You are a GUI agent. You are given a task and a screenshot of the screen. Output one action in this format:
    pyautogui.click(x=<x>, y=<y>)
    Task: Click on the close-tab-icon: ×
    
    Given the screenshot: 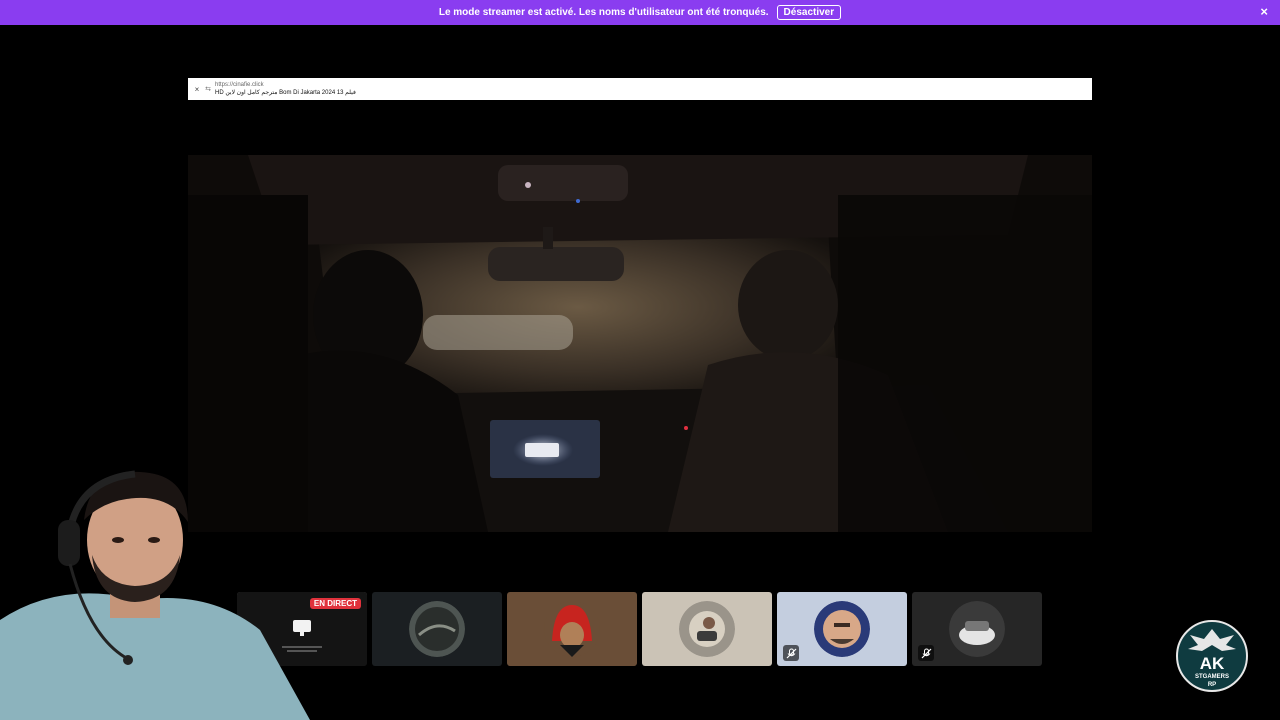 What is the action you would take?
    pyautogui.click(x=197, y=89)
    